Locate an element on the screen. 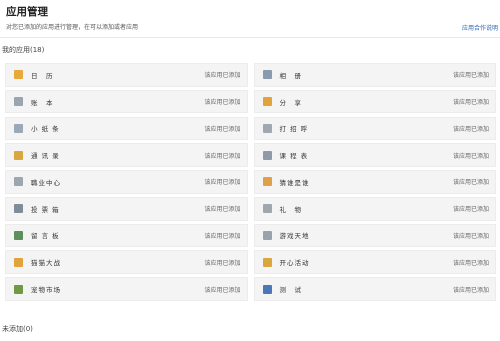 The image size is (500, 341). app-name: 宠物市场 is located at coordinates (46, 290).